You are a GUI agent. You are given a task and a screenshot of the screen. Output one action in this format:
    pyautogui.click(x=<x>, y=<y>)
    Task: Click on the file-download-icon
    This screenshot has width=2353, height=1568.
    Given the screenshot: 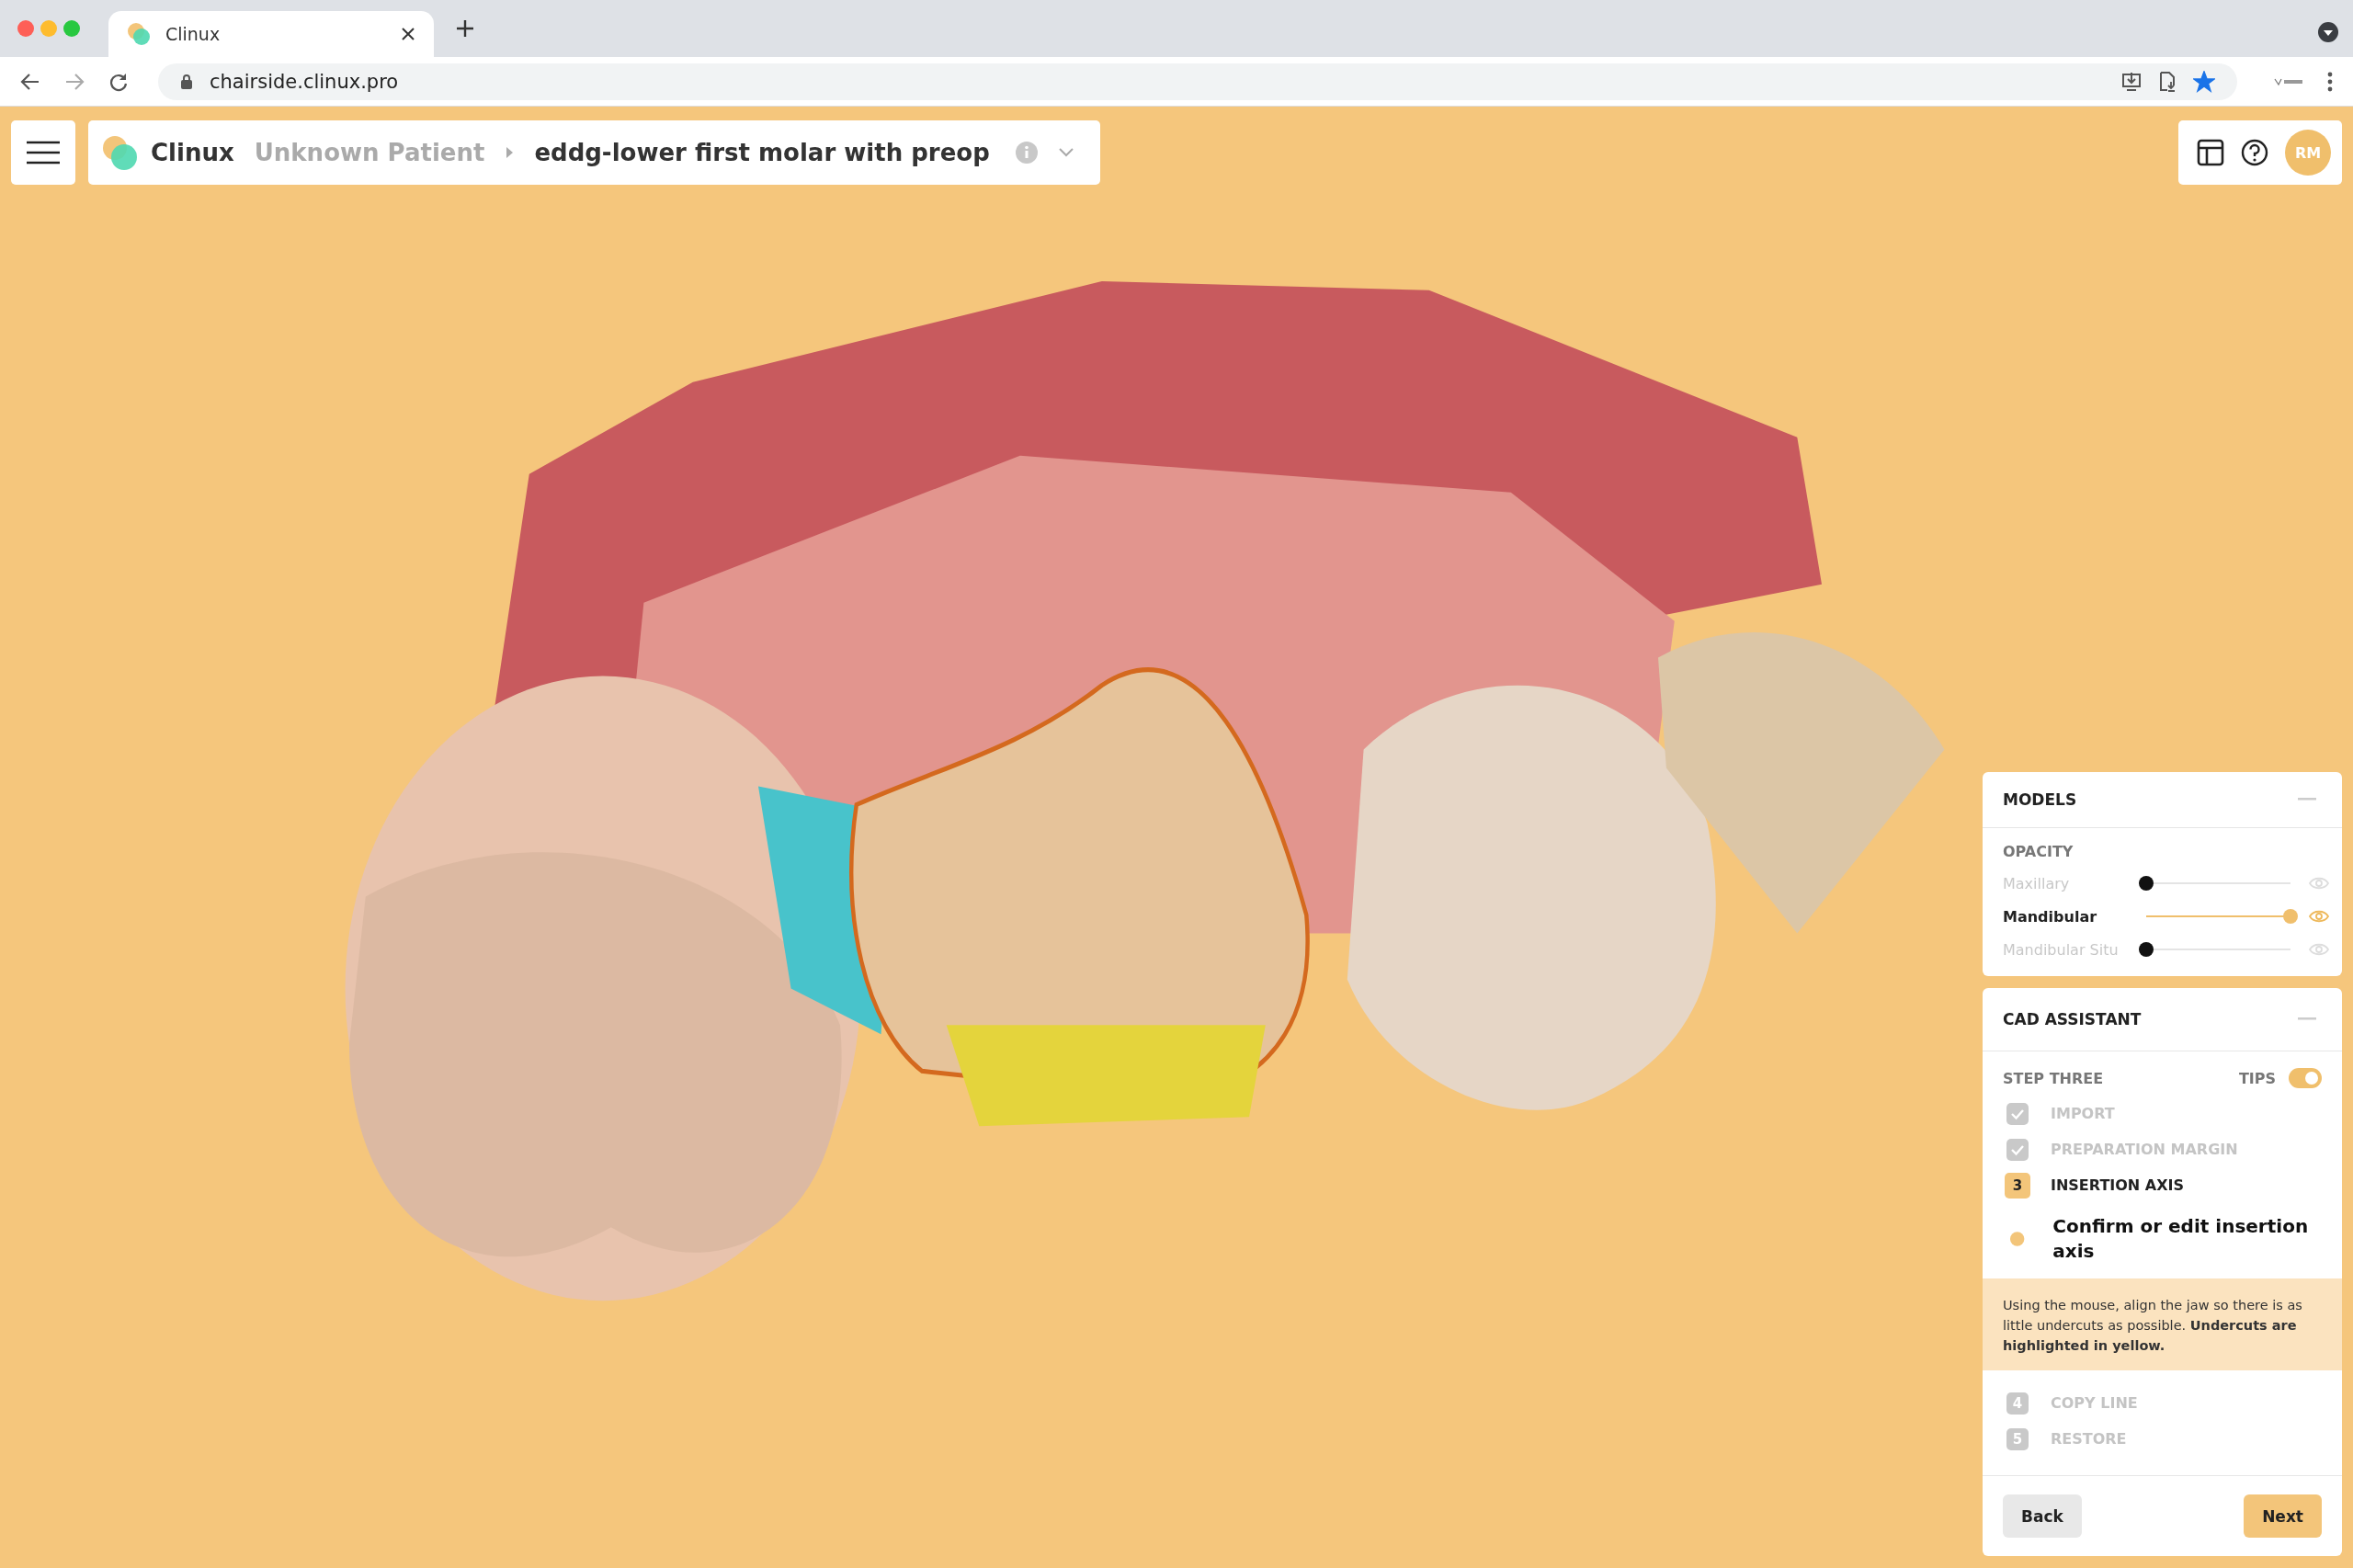 What is the action you would take?
    pyautogui.click(x=2167, y=81)
    